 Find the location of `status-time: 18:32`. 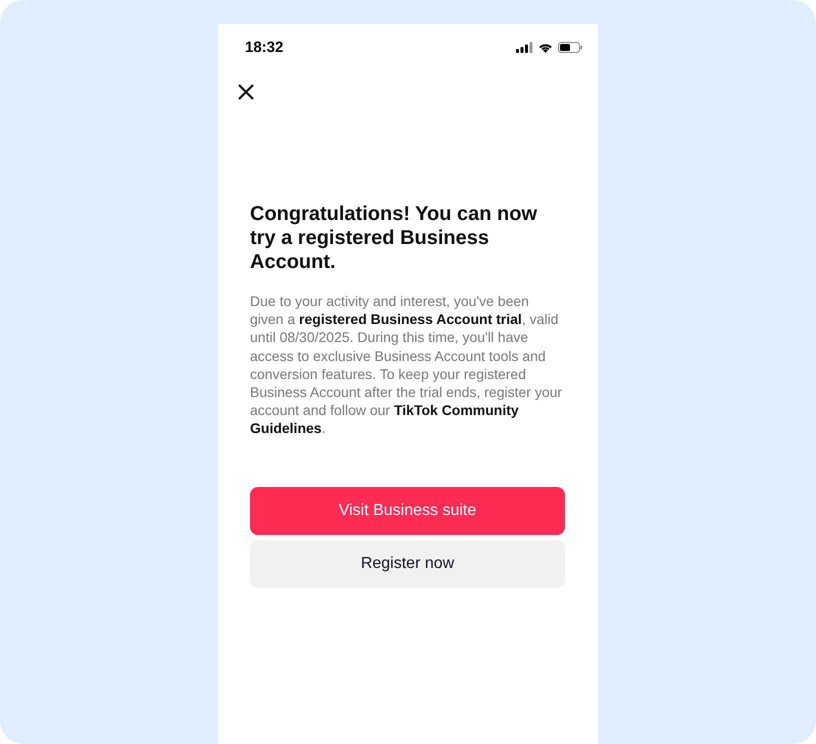

status-time: 18:32 is located at coordinates (264, 47).